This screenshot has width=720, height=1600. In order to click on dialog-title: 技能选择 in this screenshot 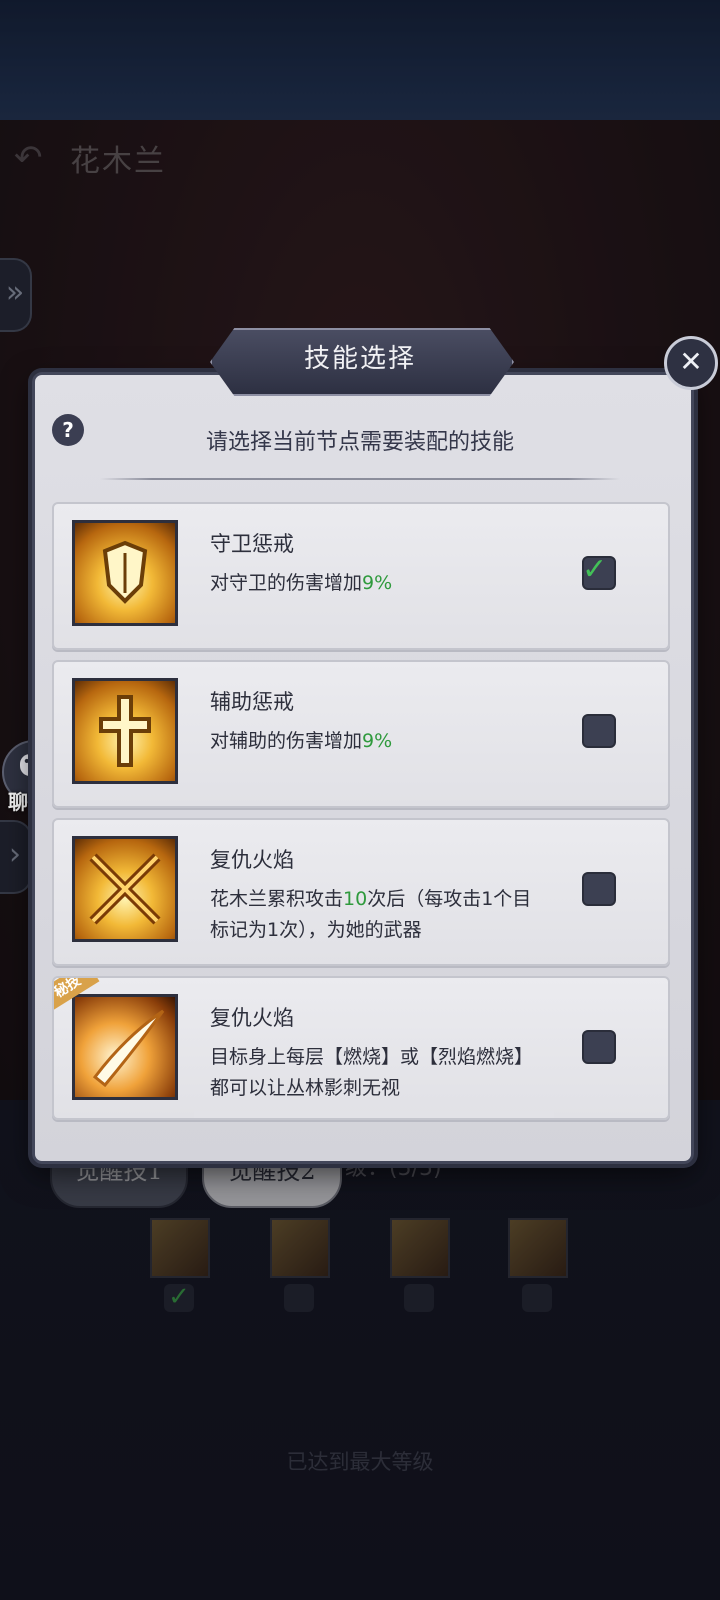, I will do `click(359, 359)`.